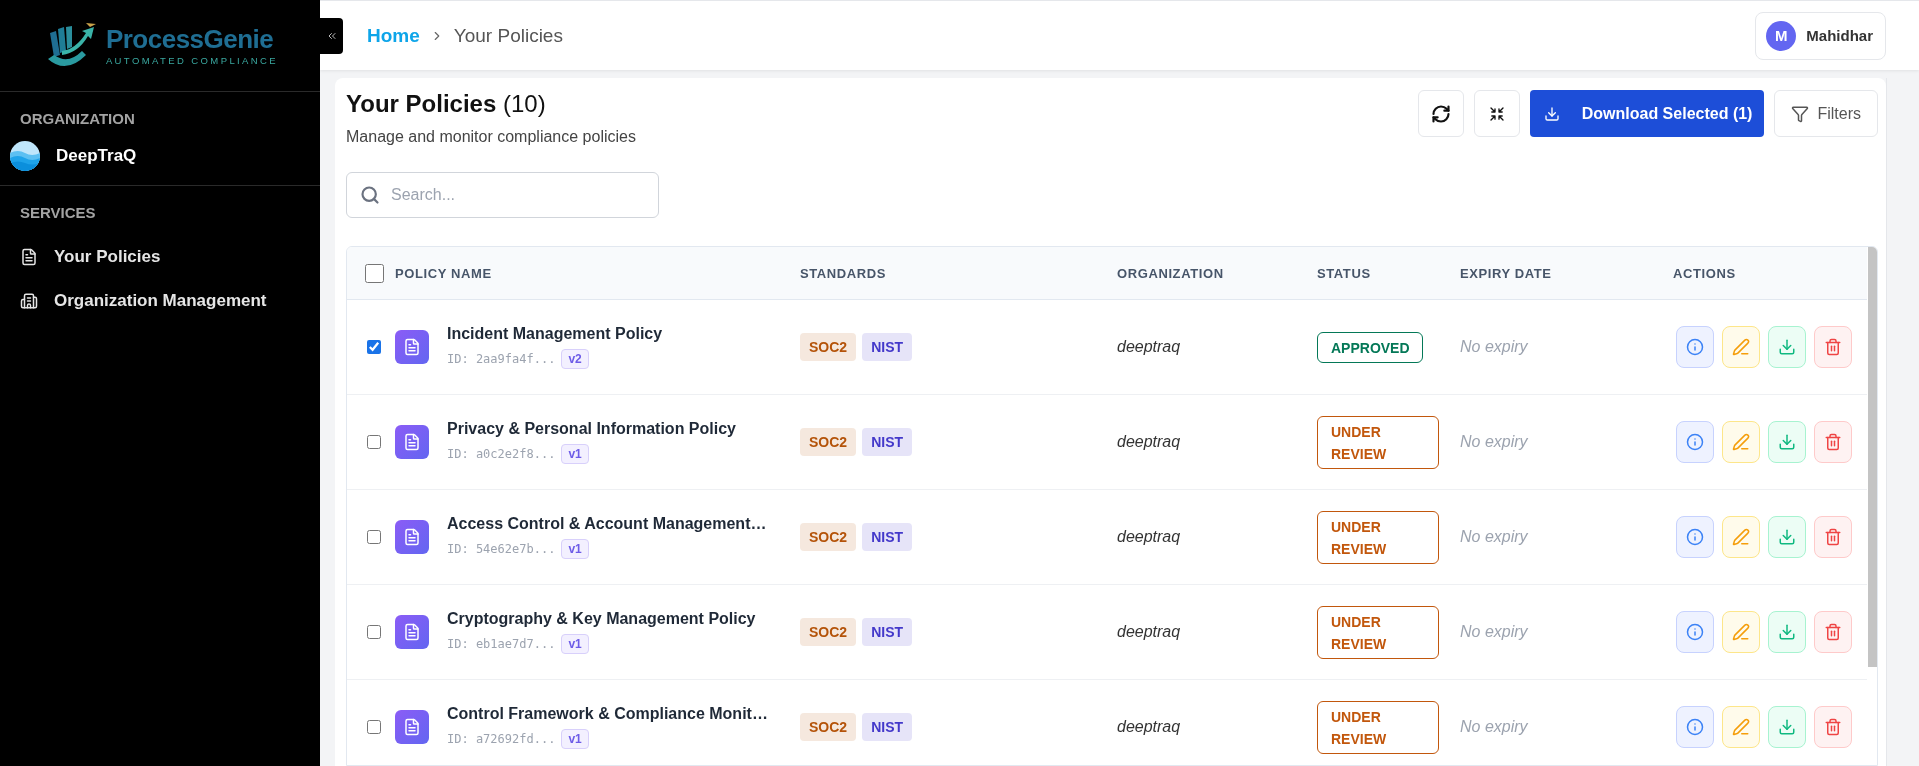 The width and height of the screenshot is (1919, 766). Describe the element at coordinates (331, 35) in the screenshot. I see `collapse-button` at that location.